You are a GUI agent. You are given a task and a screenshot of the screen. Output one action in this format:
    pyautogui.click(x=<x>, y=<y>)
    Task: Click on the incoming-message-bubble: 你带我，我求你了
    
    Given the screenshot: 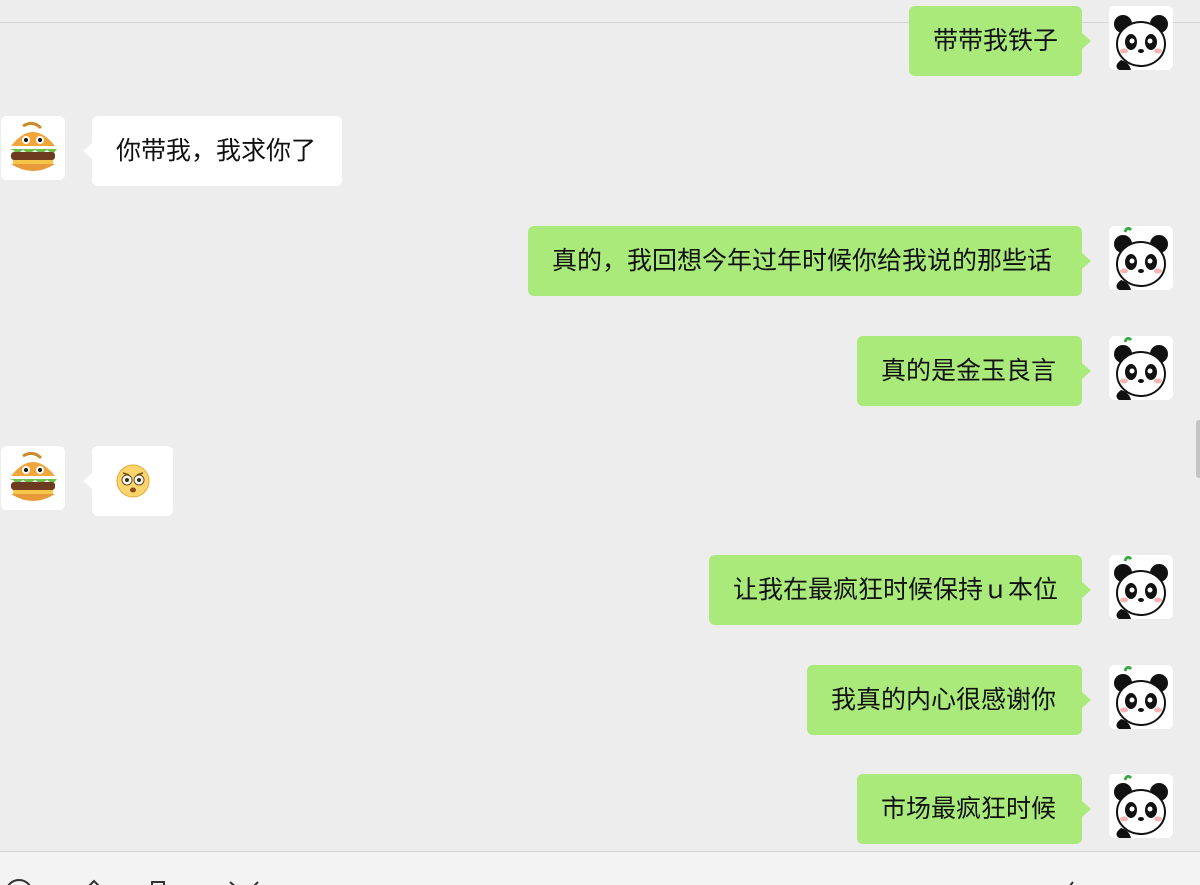 What is the action you would take?
    pyautogui.click(x=212, y=151)
    